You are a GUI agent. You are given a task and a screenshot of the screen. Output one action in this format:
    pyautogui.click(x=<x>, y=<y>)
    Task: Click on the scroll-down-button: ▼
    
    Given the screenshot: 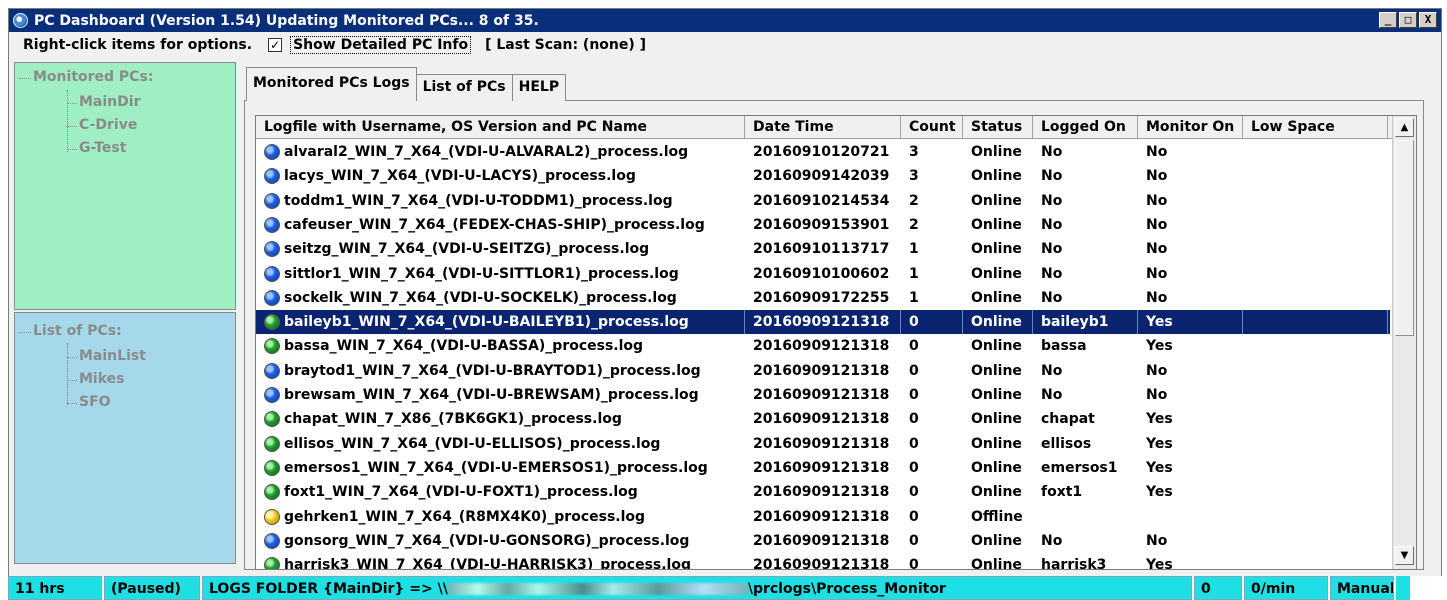 What is the action you would take?
    pyautogui.click(x=1404, y=555)
    